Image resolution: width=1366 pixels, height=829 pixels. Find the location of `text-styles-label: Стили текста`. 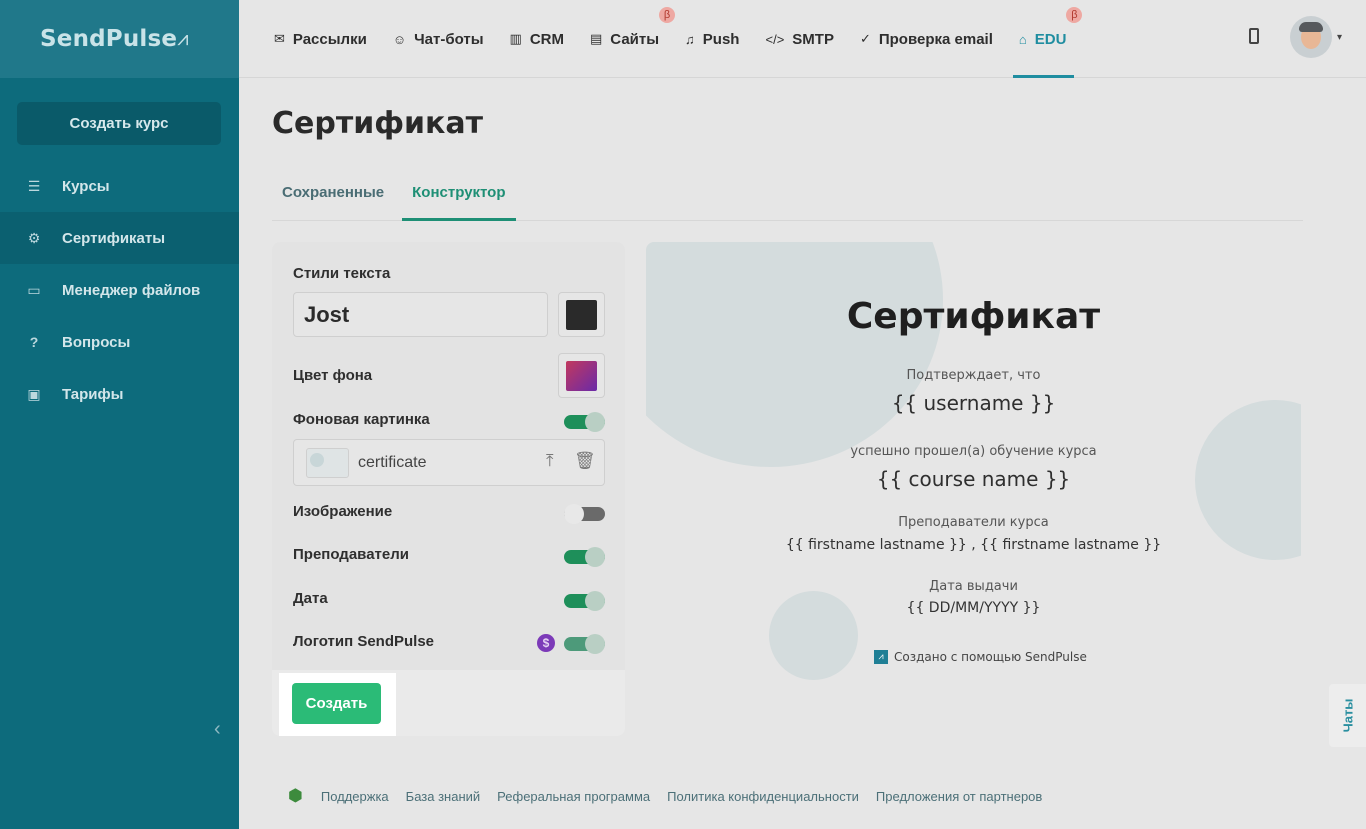

text-styles-label: Стили текста is located at coordinates (342, 273).